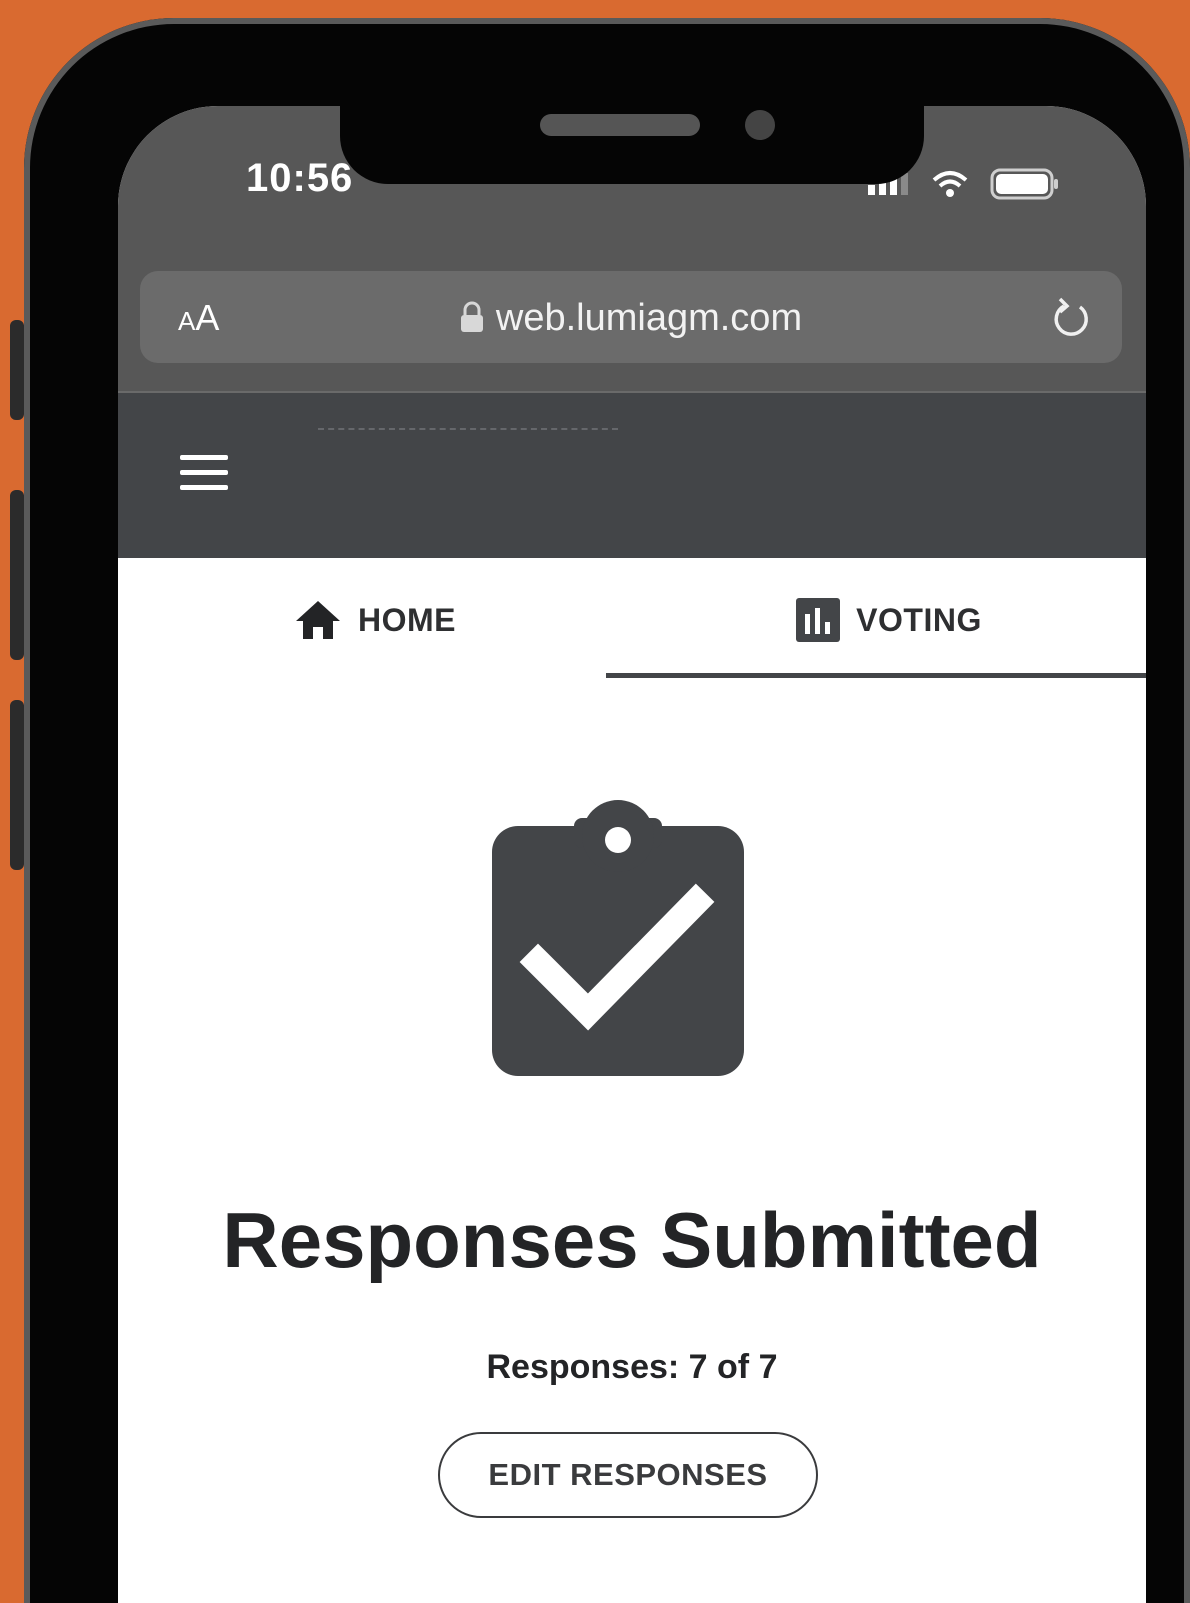  I want to click on tab-voting-label: VOTING, so click(919, 619).